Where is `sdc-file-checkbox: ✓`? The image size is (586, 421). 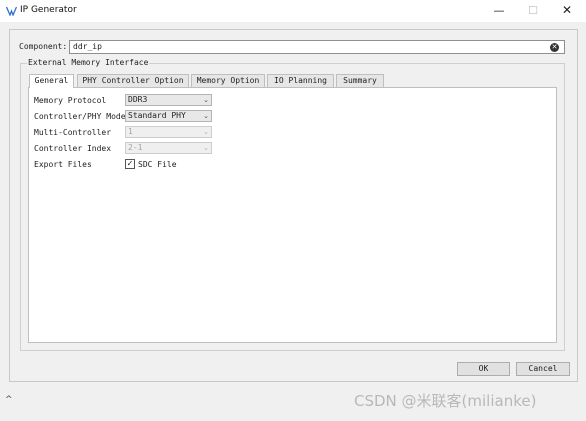
sdc-file-checkbox: ✓ is located at coordinates (130, 164).